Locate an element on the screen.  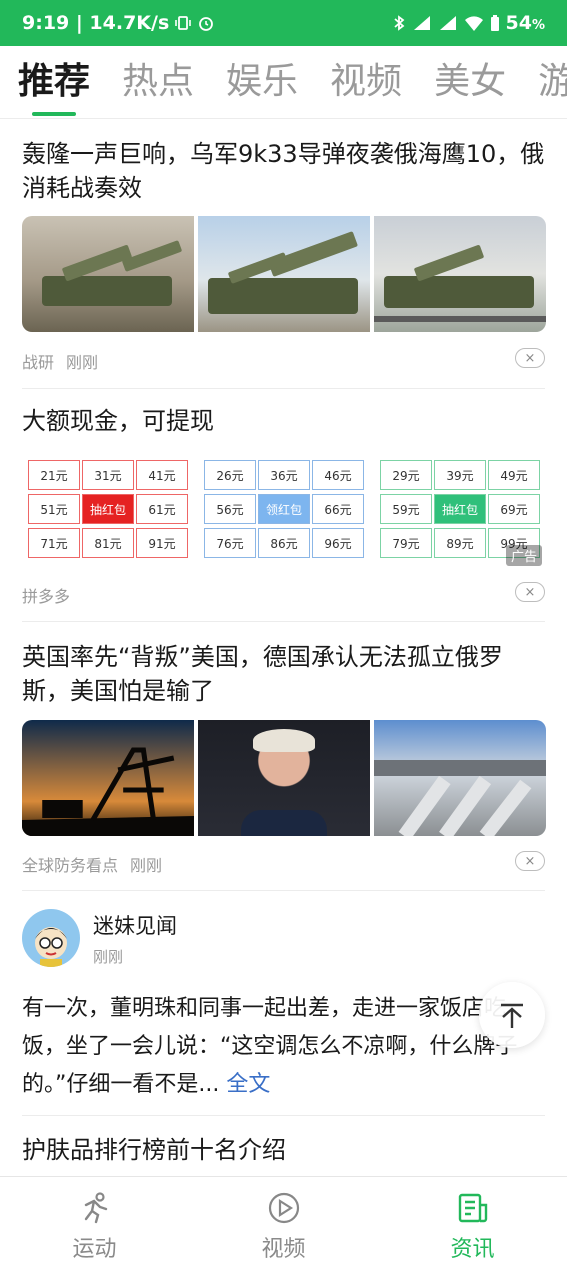
status-right: 54% is located at coordinates (468, 23).